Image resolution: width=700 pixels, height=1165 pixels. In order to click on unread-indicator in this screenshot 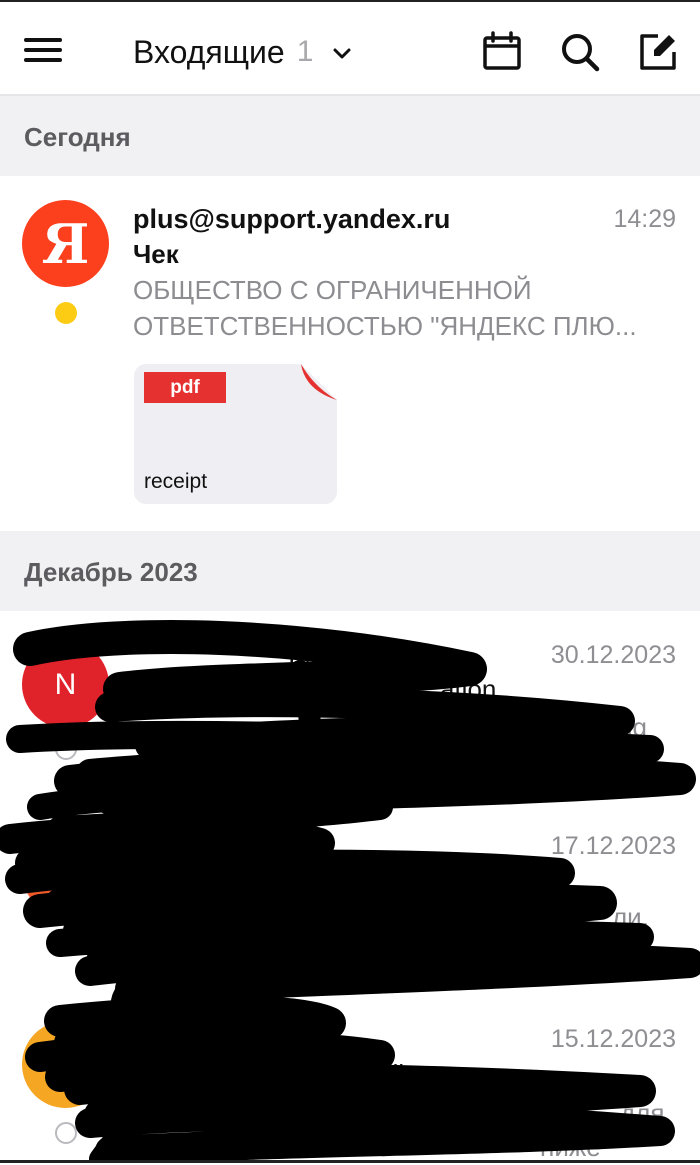, I will do `click(66, 313)`.